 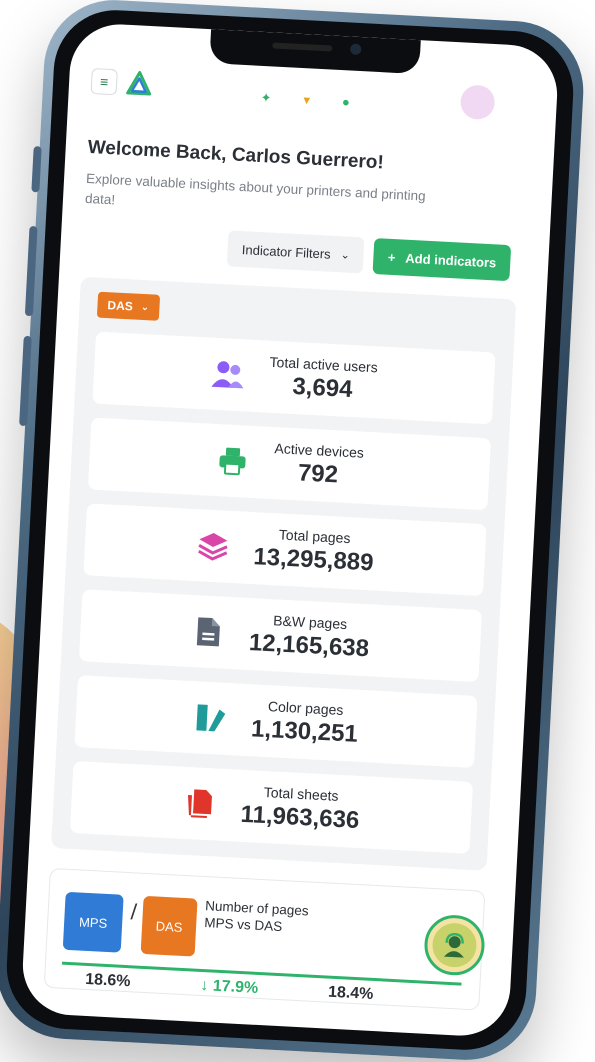 I want to click on card-label: Total pages, so click(x=314, y=536).